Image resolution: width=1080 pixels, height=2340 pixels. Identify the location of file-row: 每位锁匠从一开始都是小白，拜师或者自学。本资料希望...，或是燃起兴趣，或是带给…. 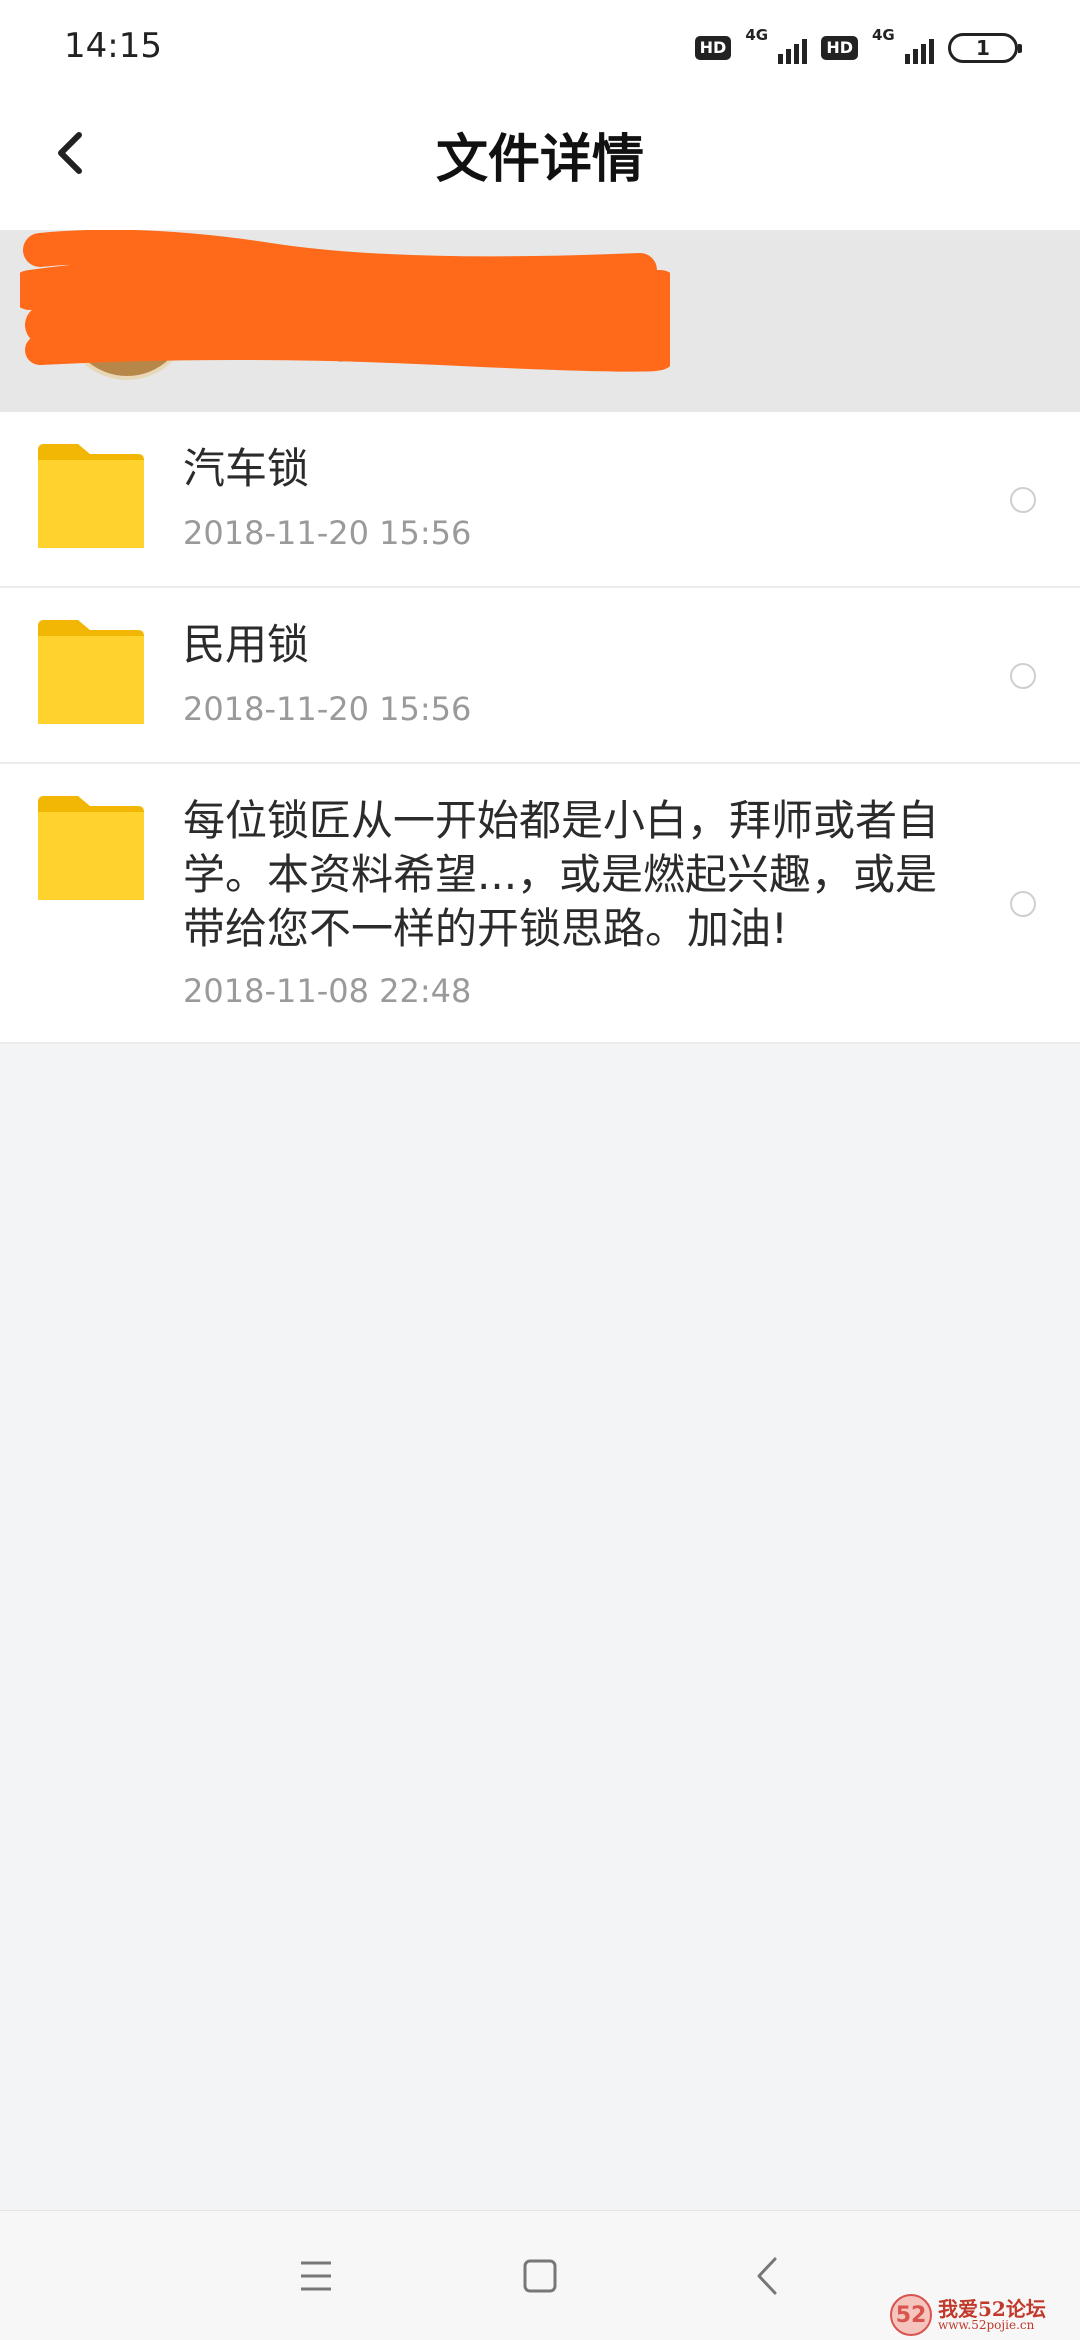
(540, 904).